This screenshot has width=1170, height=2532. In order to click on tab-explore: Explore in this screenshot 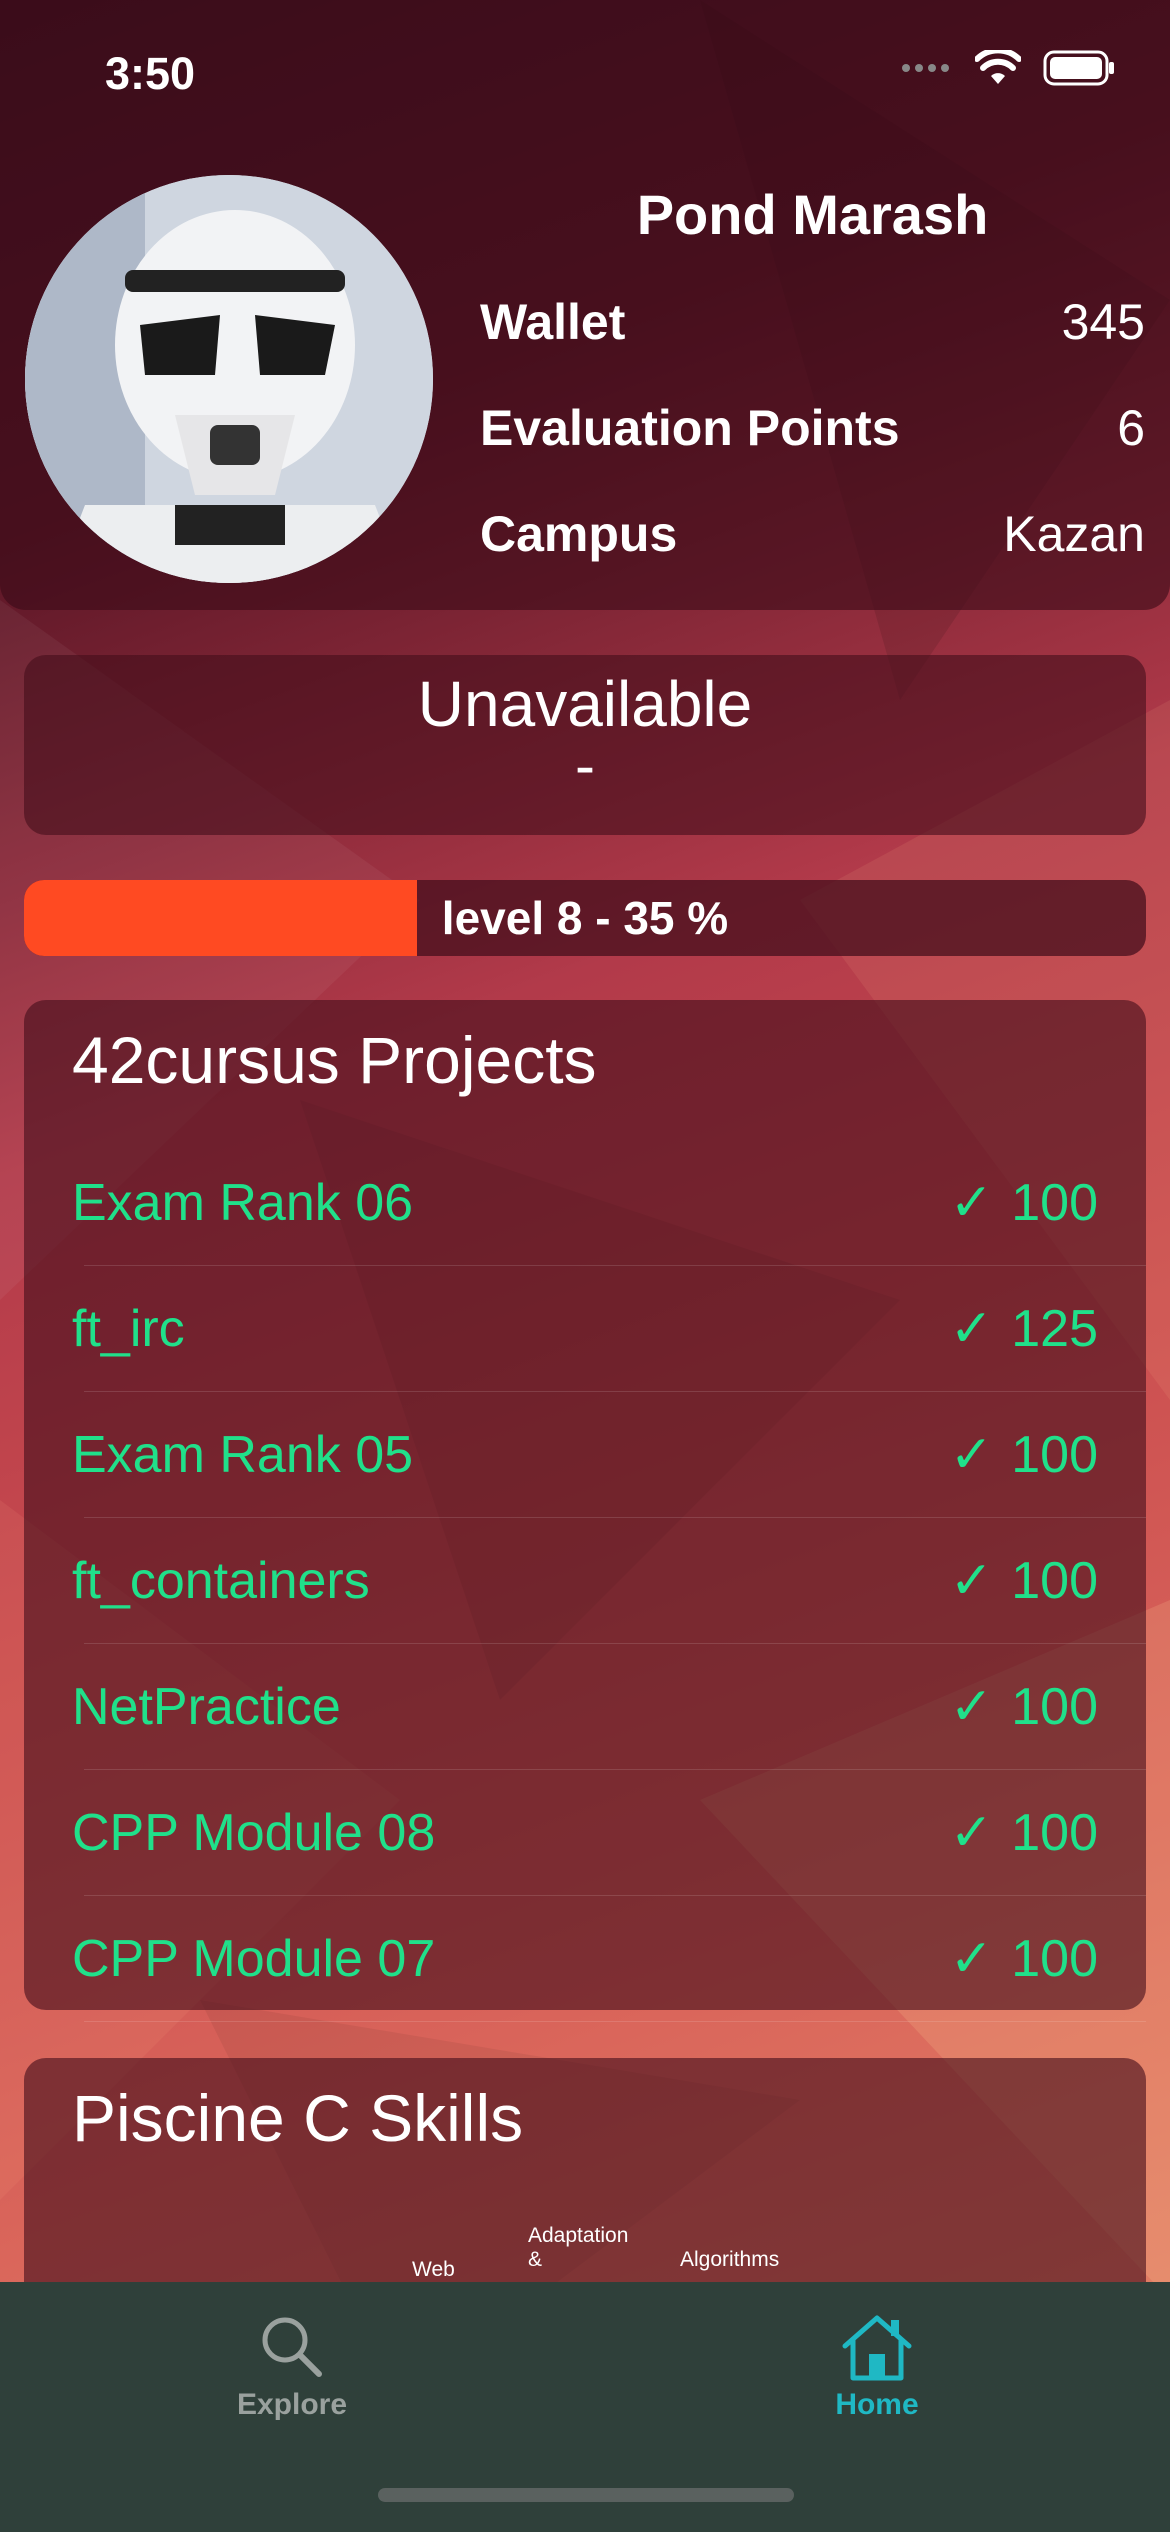, I will do `click(292, 2367)`.